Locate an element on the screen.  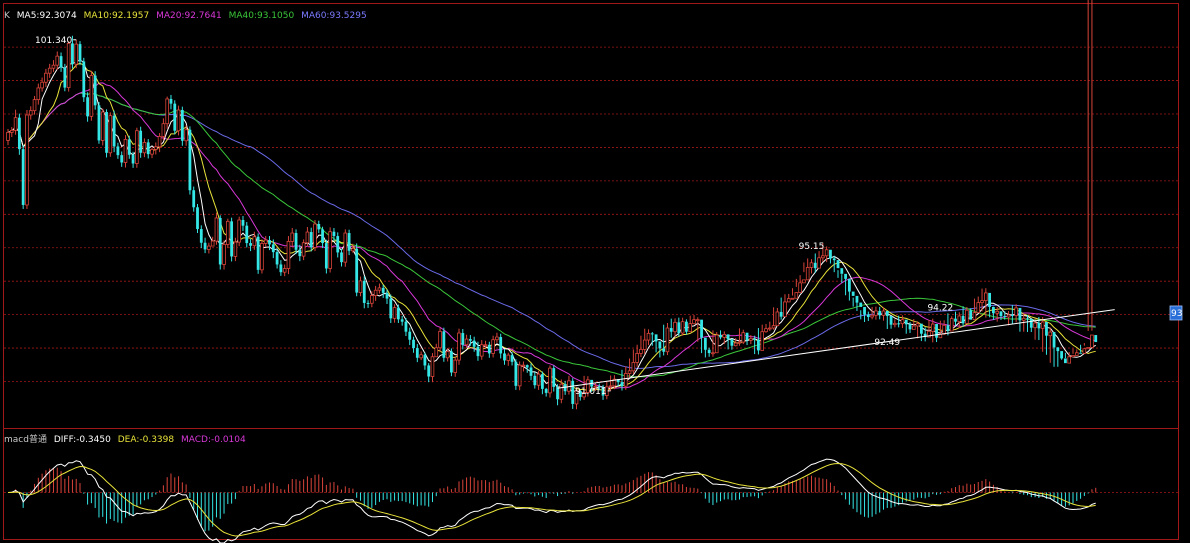
ma10-label: MA10:92.1957 is located at coordinates (116, 16).